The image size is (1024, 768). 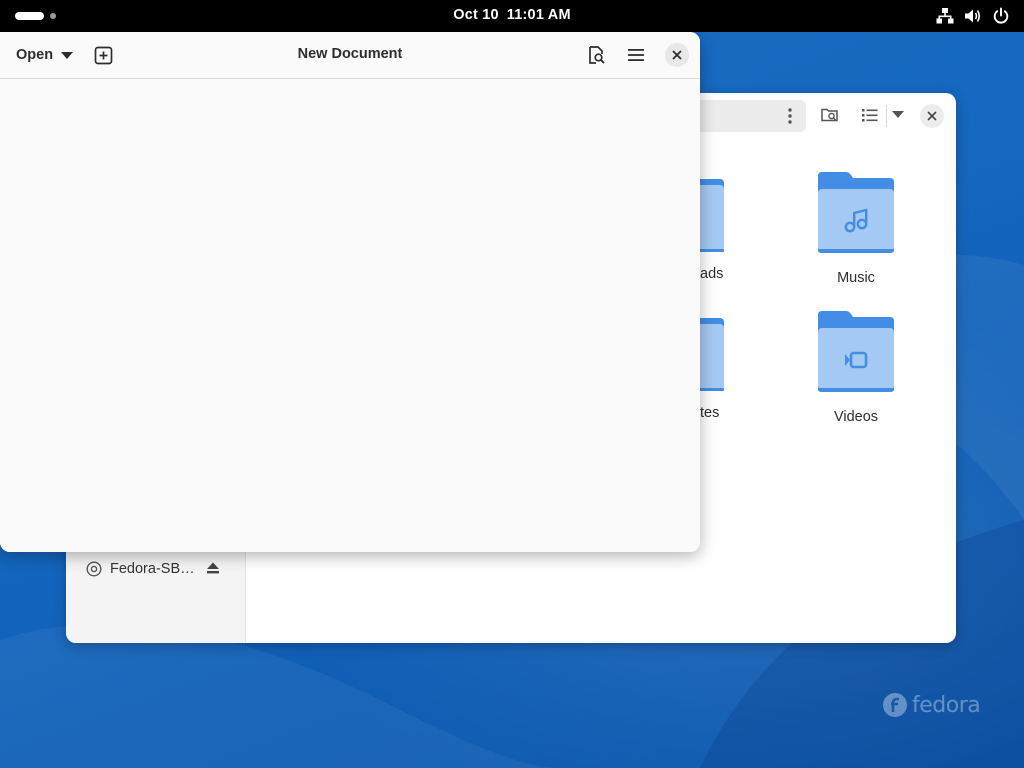 What do you see at coordinates (350, 55) in the screenshot?
I see `editor-headerbar: Open New Document` at bounding box center [350, 55].